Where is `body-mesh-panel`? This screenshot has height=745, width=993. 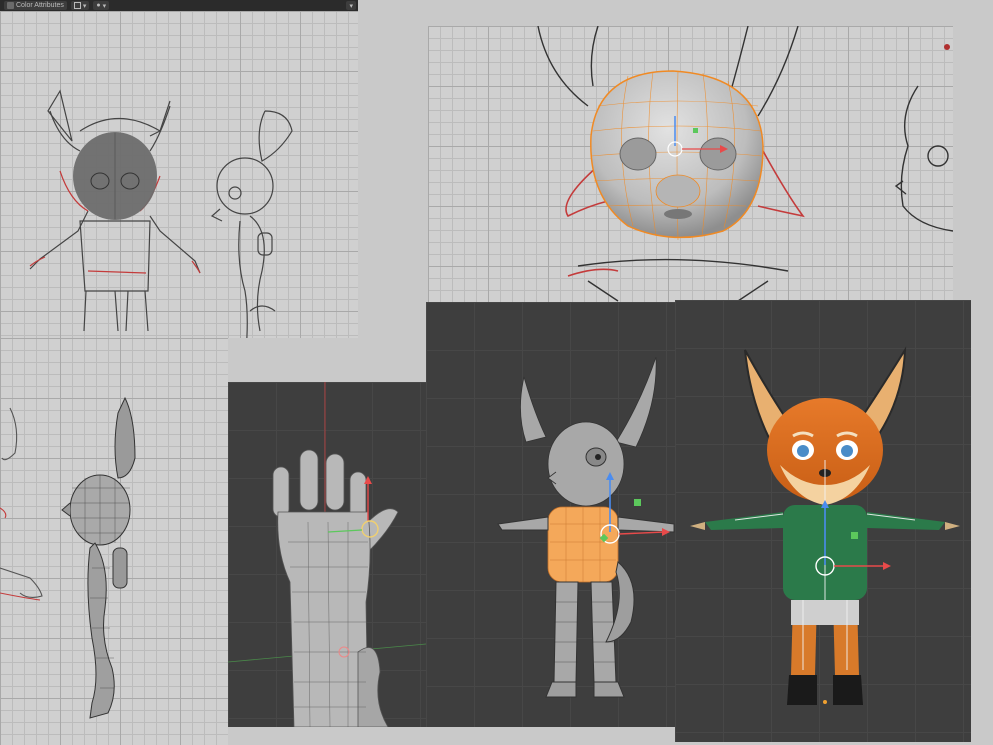 body-mesh-panel is located at coordinates (550, 514).